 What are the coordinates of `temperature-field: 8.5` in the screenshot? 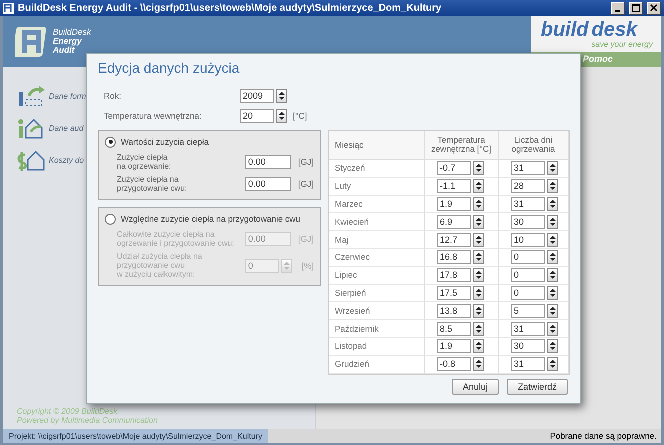 It's located at (454, 329).